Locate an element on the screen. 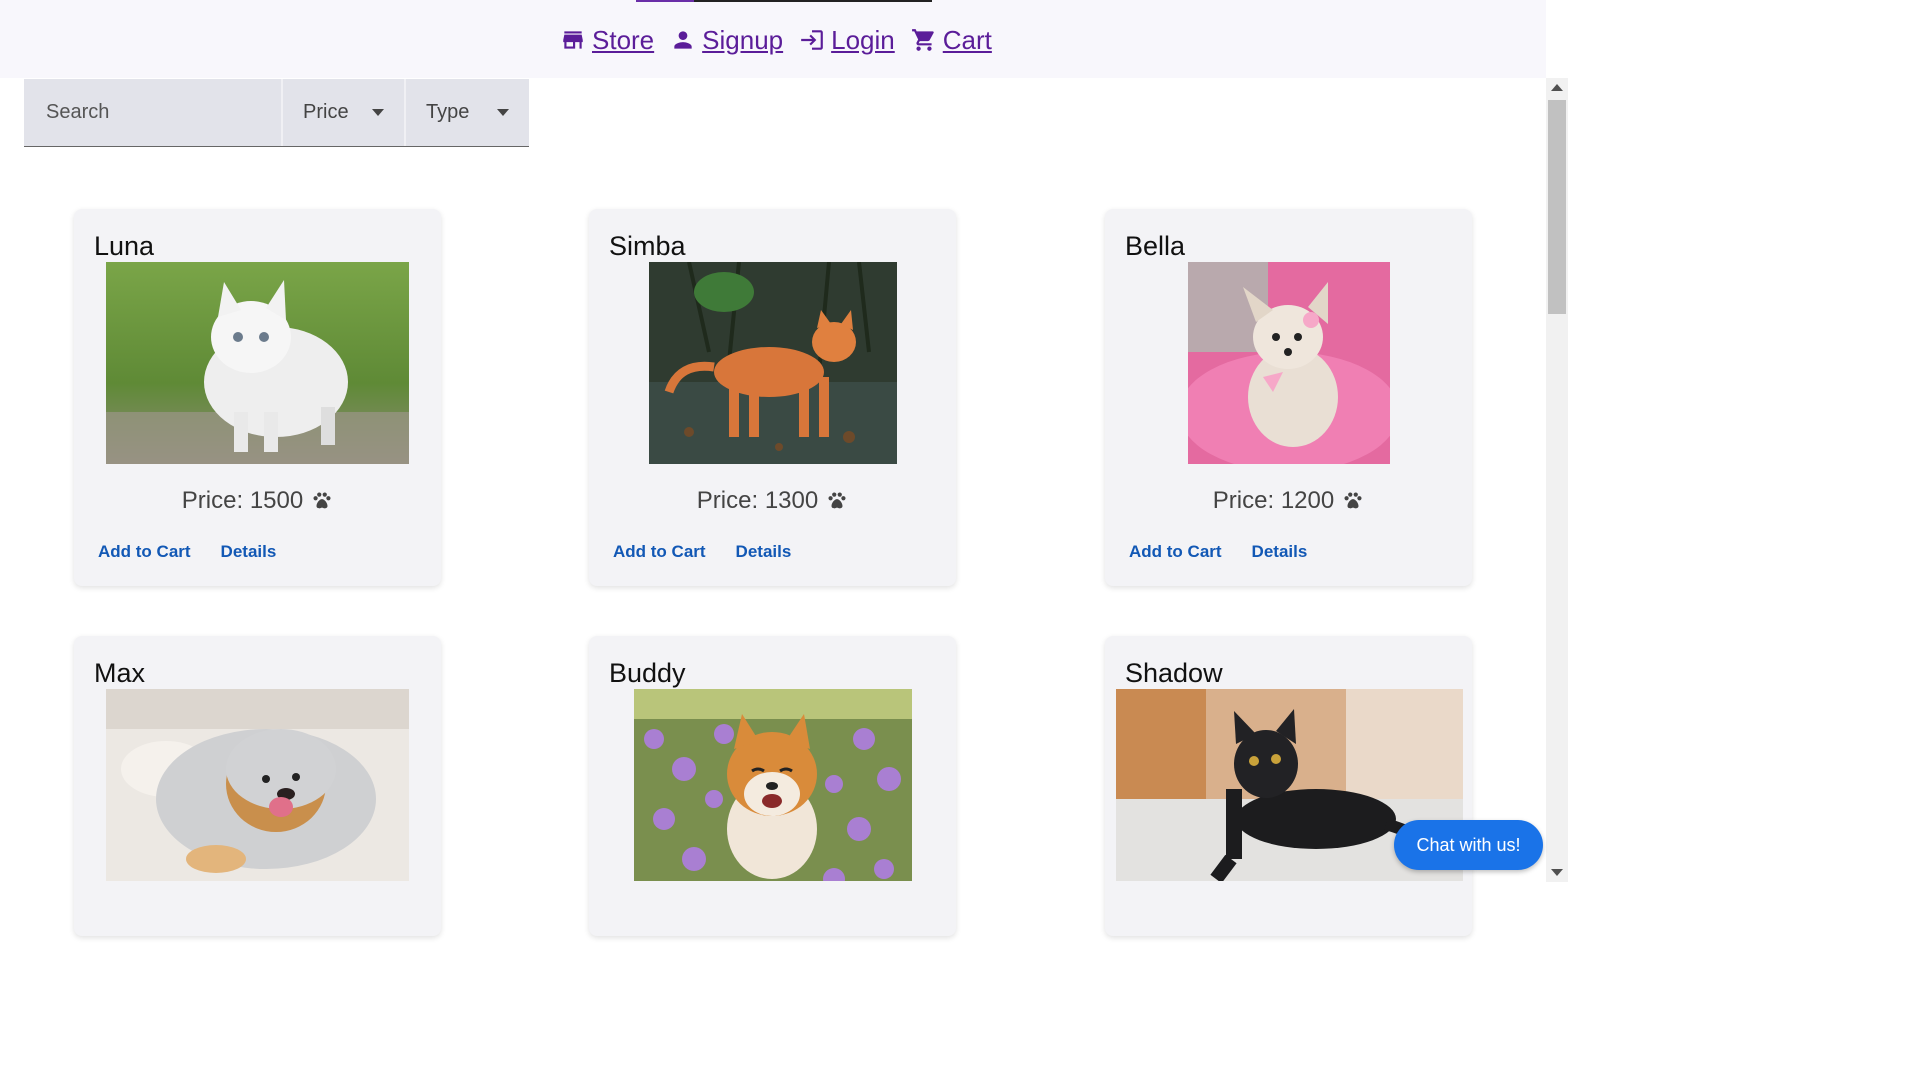  nav-login-link: Login is located at coordinates (847, 40).